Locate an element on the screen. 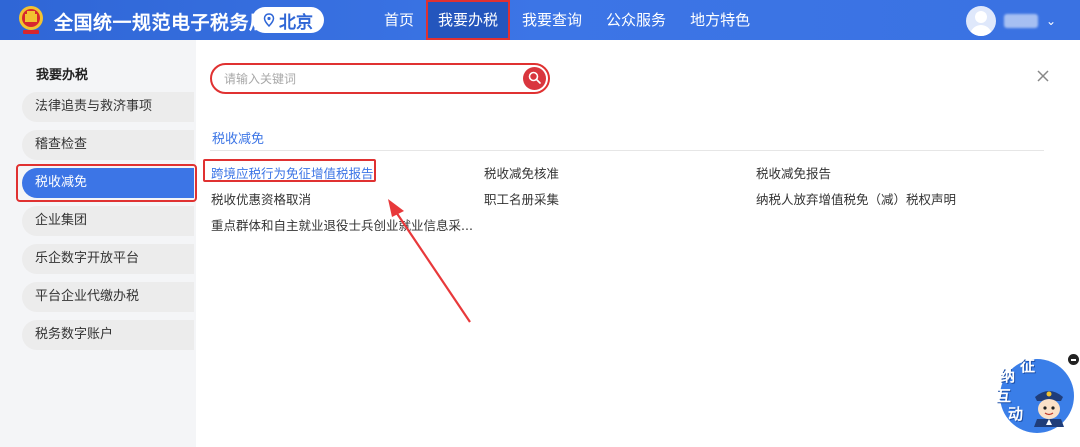 The image size is (1080, 447). widget-char-na: 纳 is located at coordinates (1008, 376).